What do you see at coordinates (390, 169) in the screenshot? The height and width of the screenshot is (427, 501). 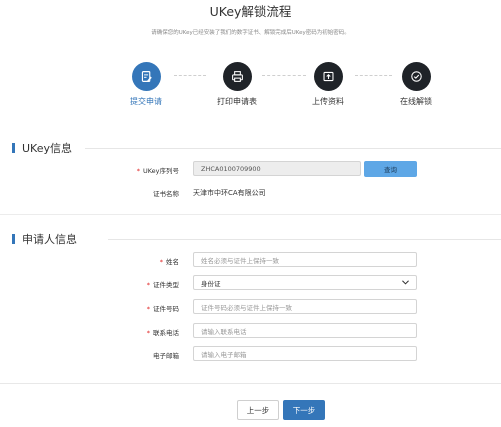 I see `query-button: 查询` at bounding box center [390, 169].